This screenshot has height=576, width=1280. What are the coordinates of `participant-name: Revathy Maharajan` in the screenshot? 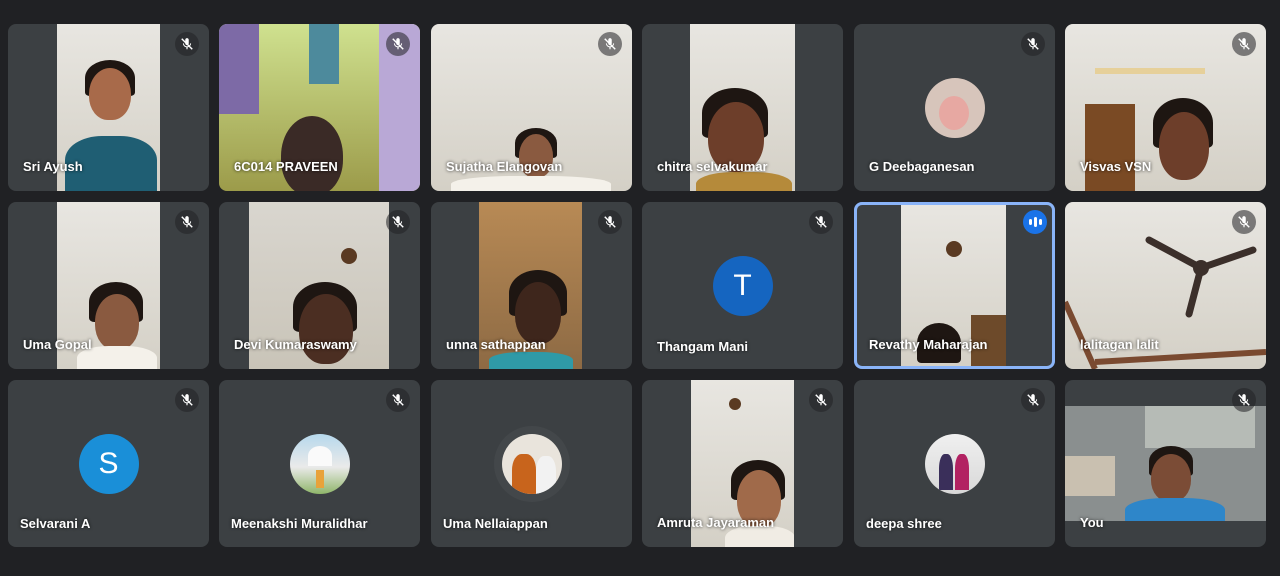 It's located at (928, 344).